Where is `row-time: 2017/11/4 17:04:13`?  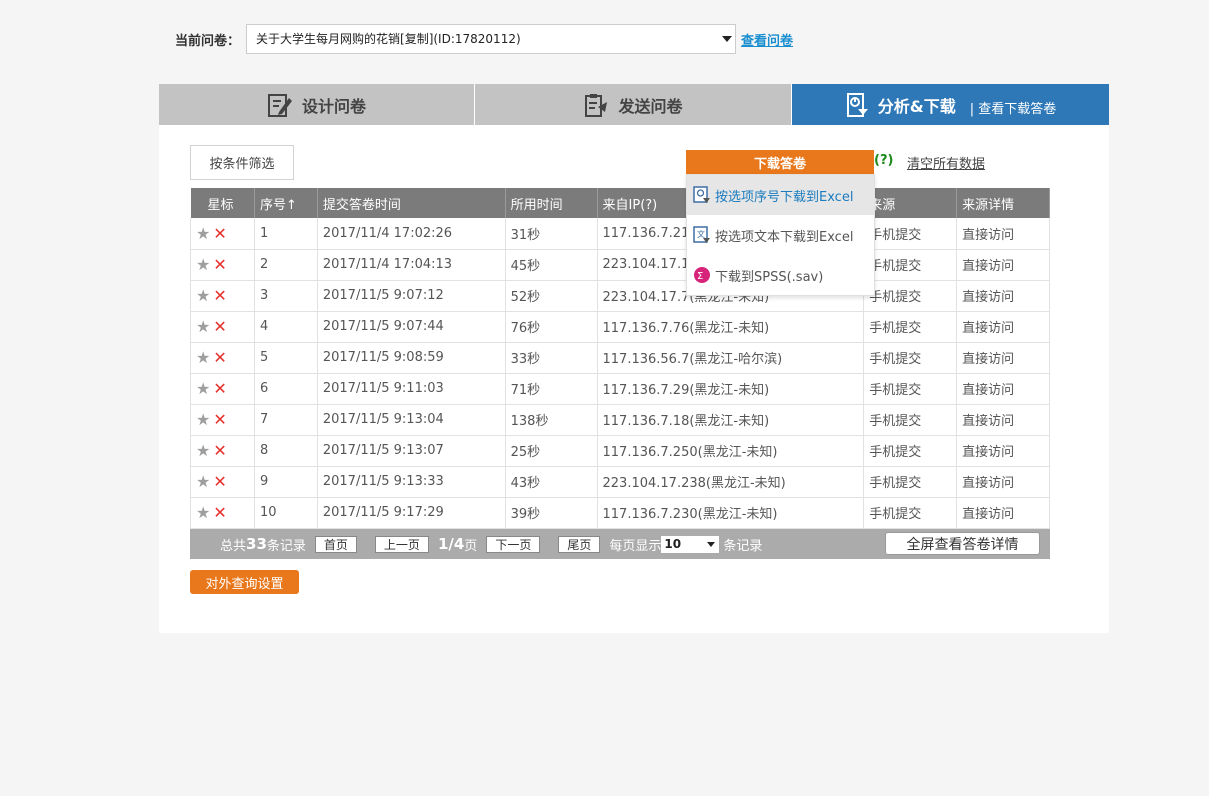
row-time: 2017/11/4 17:04:13 is located at coordinates (411, 265).